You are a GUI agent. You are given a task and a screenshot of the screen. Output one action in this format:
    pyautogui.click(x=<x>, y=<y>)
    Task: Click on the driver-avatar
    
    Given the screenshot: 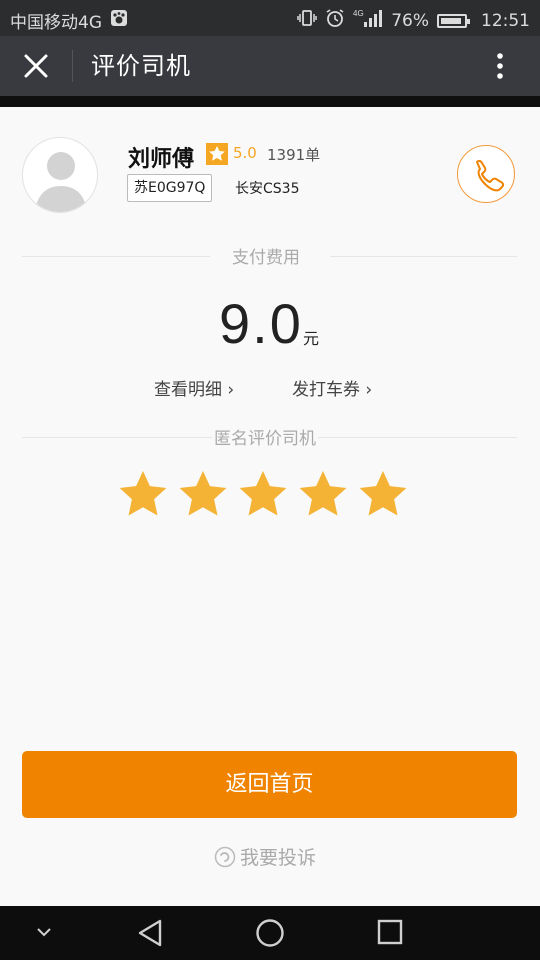 What is the action you would take?
    pyautogui.click(x=60, y=175)
    